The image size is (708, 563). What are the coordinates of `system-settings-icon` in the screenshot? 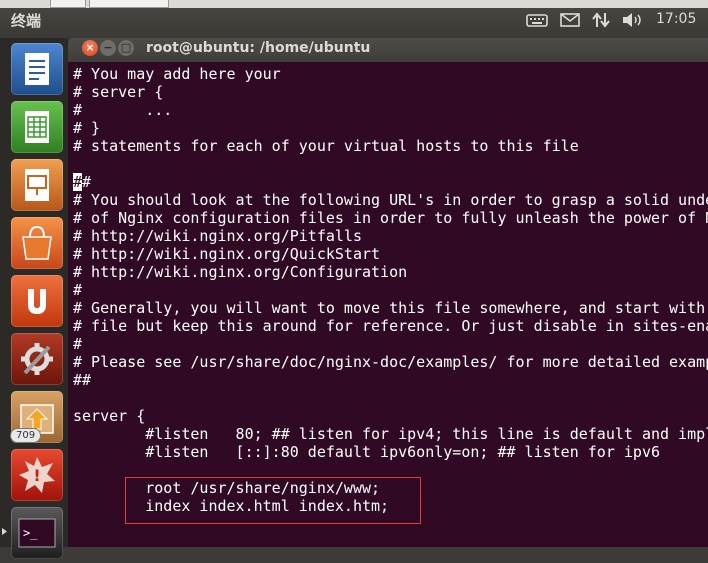 It's located at (37, 359).